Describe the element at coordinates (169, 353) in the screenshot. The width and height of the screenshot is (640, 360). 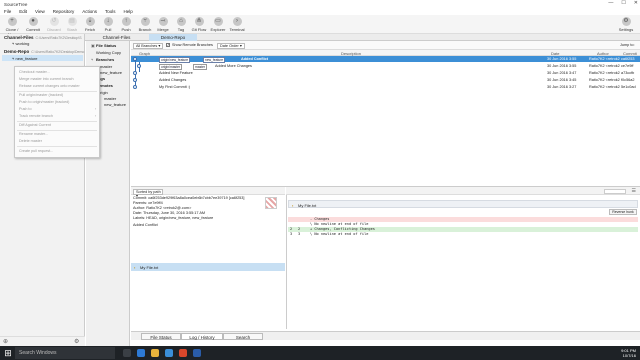
I see `store-icon` at that location.